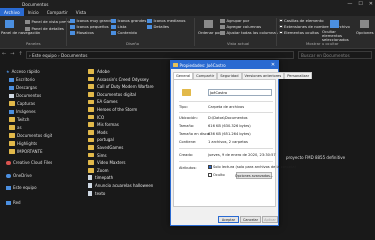 The image size is (375, 240). I want to click on star-icon: ★, so click(8, 71).